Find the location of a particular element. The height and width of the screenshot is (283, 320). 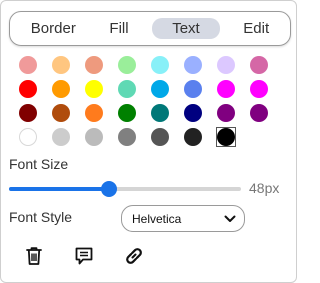

trash-icon is located at coordinates (34, 258).